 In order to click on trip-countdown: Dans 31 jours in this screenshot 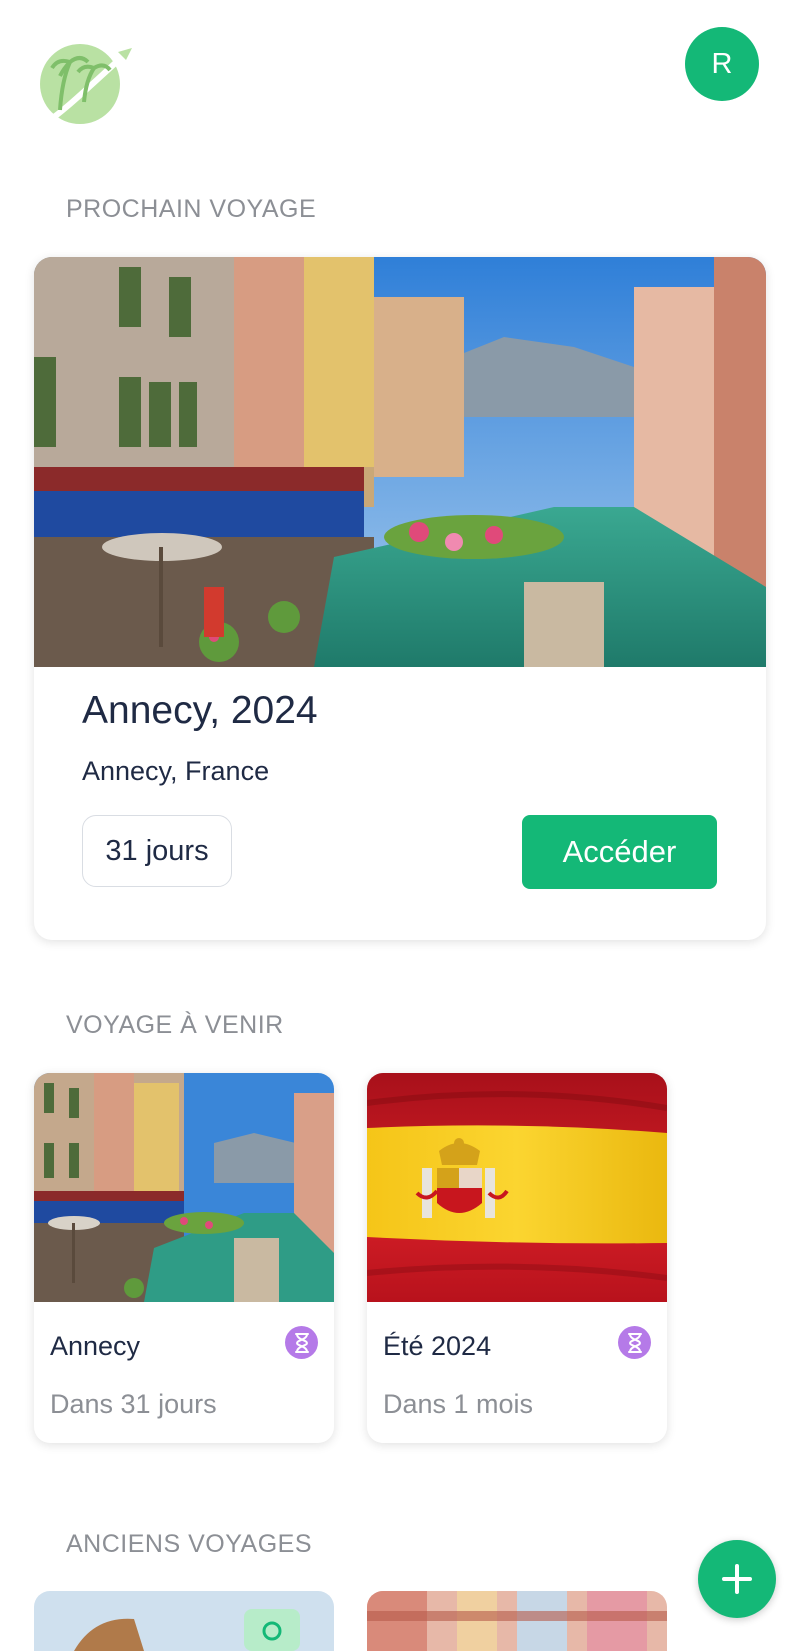, I will do `click(133, 1404)`.